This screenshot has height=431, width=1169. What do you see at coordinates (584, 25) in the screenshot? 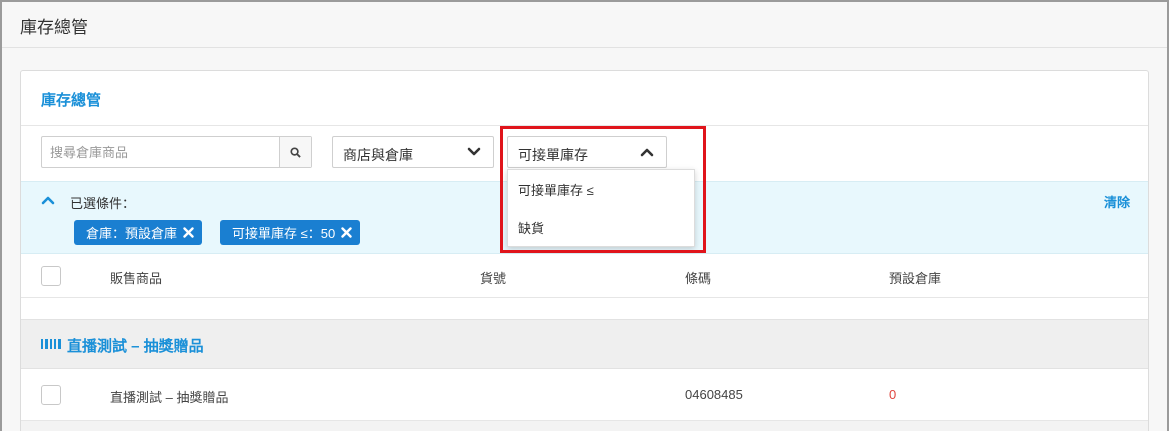
I see `page-header: 庫存總管` at bounding box center [584, 25].